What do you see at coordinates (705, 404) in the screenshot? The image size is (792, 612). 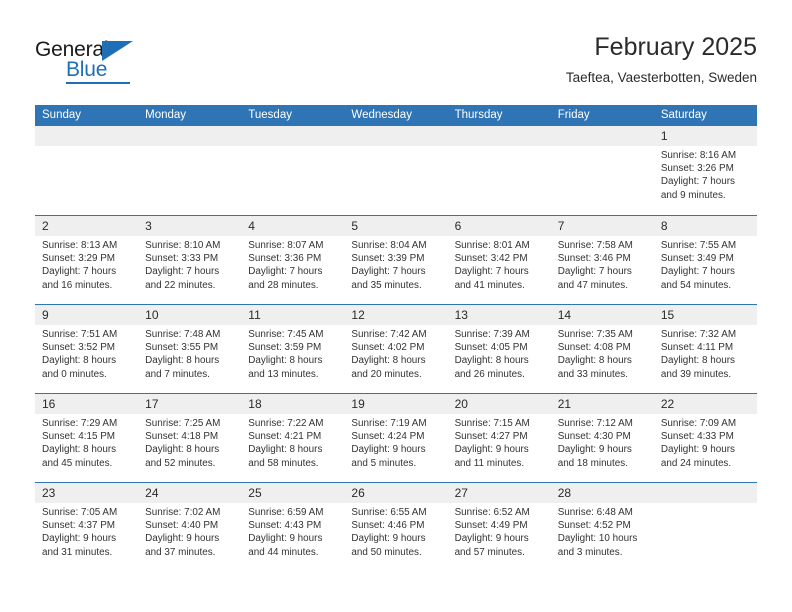 I see `day-number: 22` at bounding box center [705, 404].